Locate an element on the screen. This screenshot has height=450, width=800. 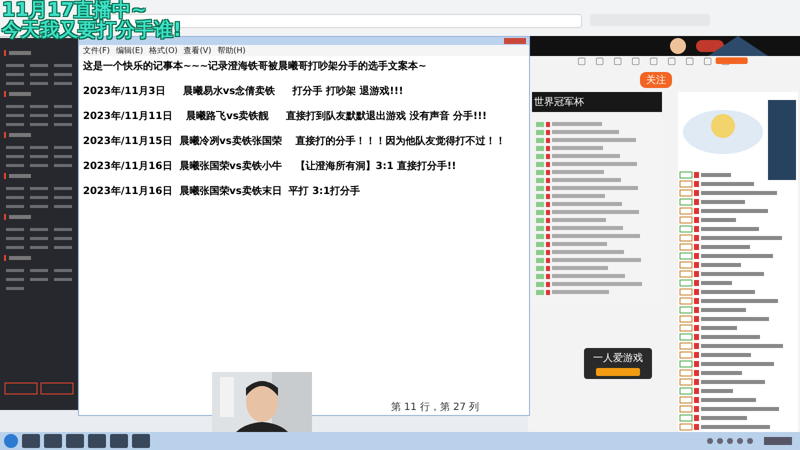
text-line: 2023年/11月16日 晨曦张国荣vs卖铁末日 平打 3:1打分手 is located at coordinates (222, 191).